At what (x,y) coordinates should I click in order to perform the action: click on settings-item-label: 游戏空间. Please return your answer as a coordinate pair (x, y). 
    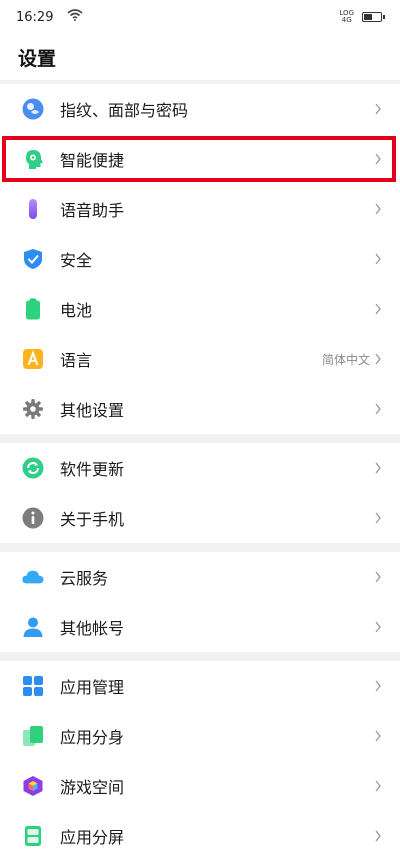
    Looking at the image, I should click on (92, 787).